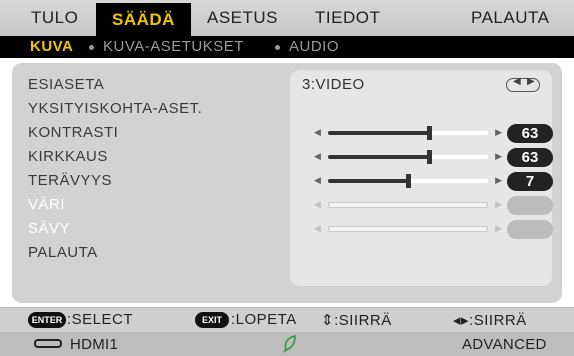 The width and height of the screenshot is (574, 356). I want to click on hue-value, so click(530, 229).